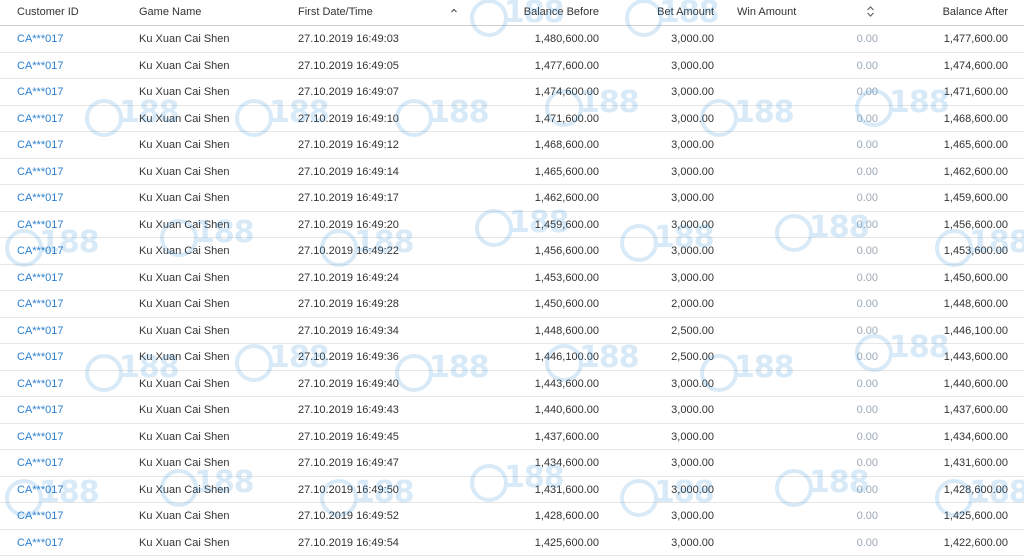 This screenshot has height=556, width=1024. I want to click on balance-before-cell: 1,456,600.00, so click(567, 251).